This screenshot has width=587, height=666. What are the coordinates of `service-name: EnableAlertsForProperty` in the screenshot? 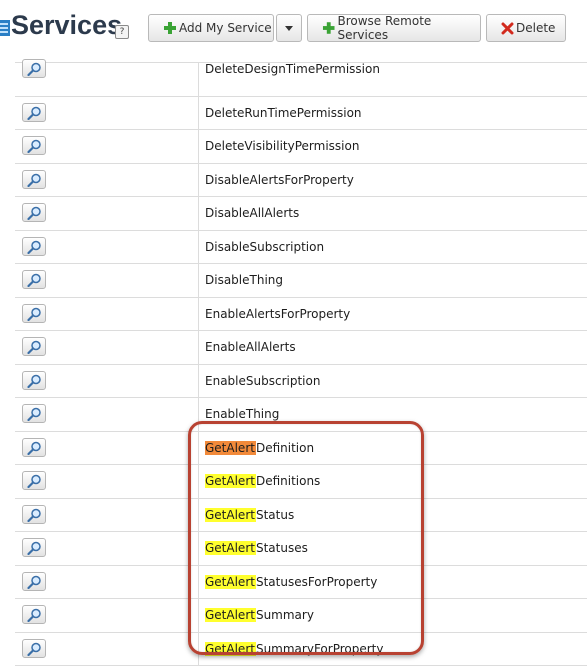 It's located at (277, 314).